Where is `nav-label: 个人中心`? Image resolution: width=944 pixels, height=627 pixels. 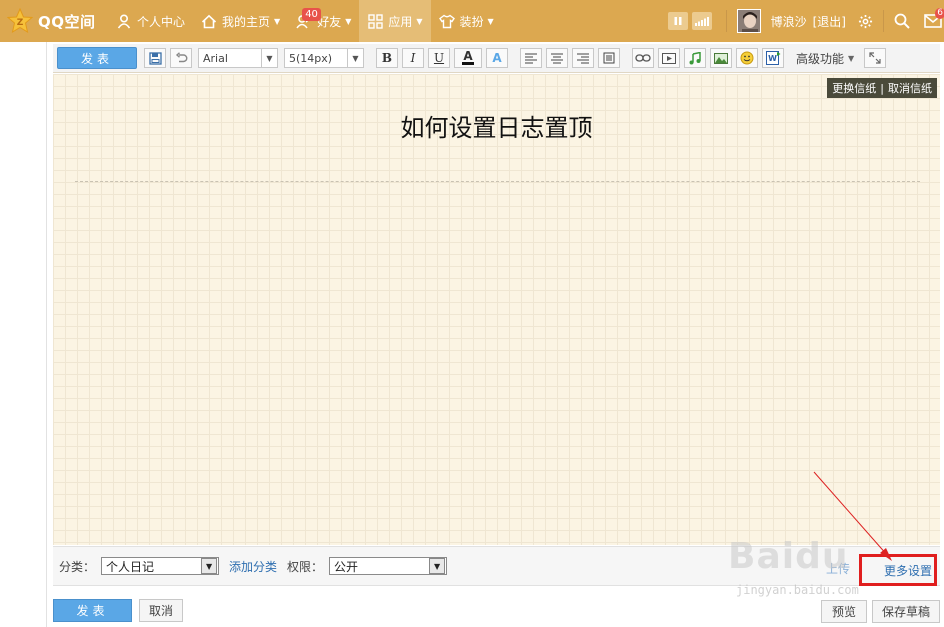 nav-label: 个人中心 is located at coordinates (161, 21).